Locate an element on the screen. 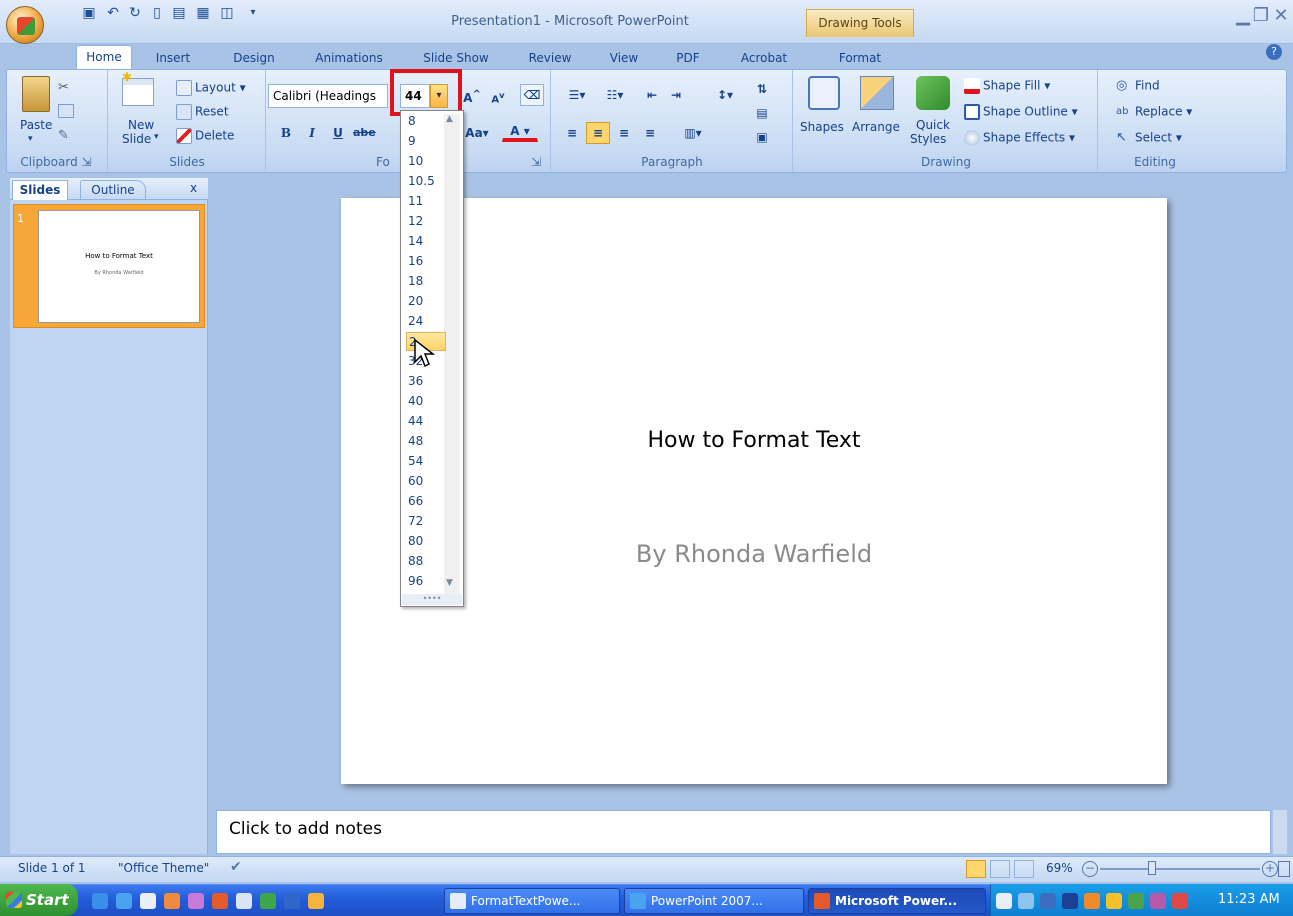  powerpoint-quicklaunch-icon is located at coordinates (220, 901).